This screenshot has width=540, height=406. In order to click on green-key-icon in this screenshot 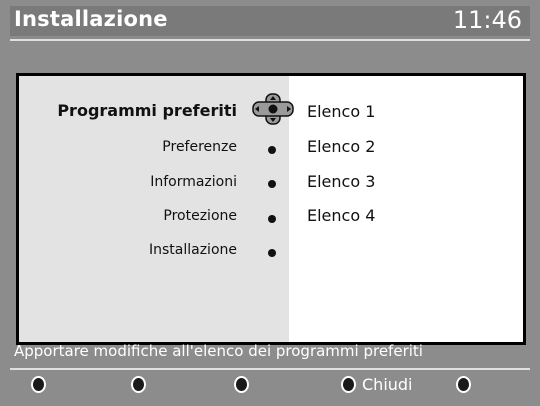, I will do `click(138, 384)`.